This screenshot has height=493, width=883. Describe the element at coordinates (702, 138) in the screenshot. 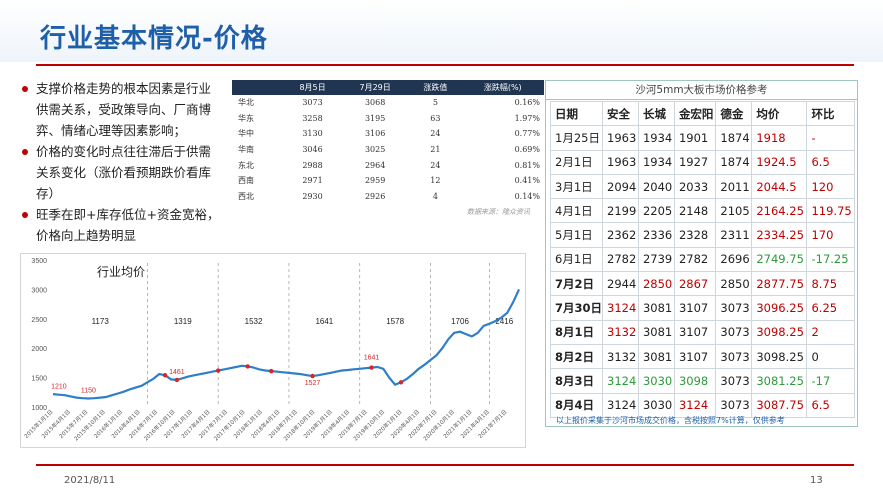

I see `price-table-row: 1月25日 1963 1934 1901 1874 1918-` at that location.